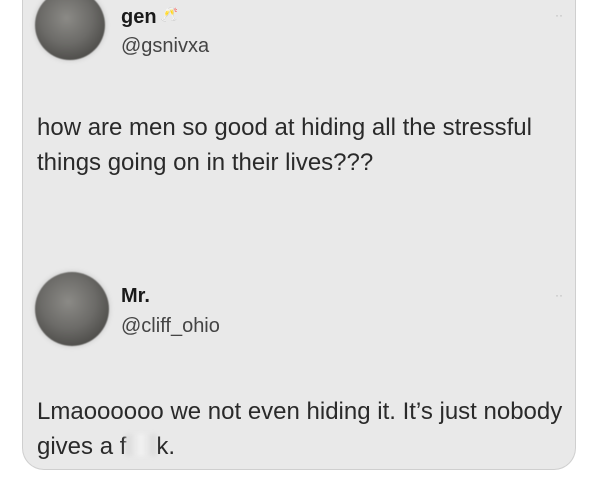 Image resolution: width=600 pixels, height=481 pixels. I want to click on champagne-emoji-icon: 🥂, so click(169, 14).